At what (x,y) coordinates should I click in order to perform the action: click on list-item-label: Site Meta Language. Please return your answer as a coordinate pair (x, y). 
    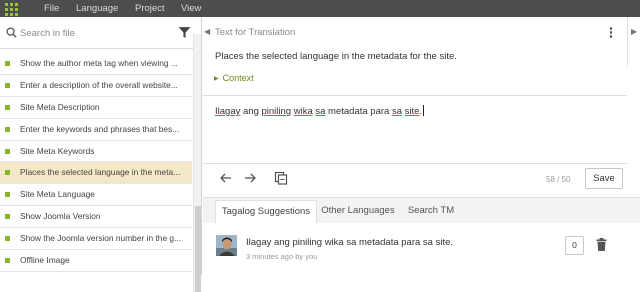
    Looking at the image, I should click on (57, 194).